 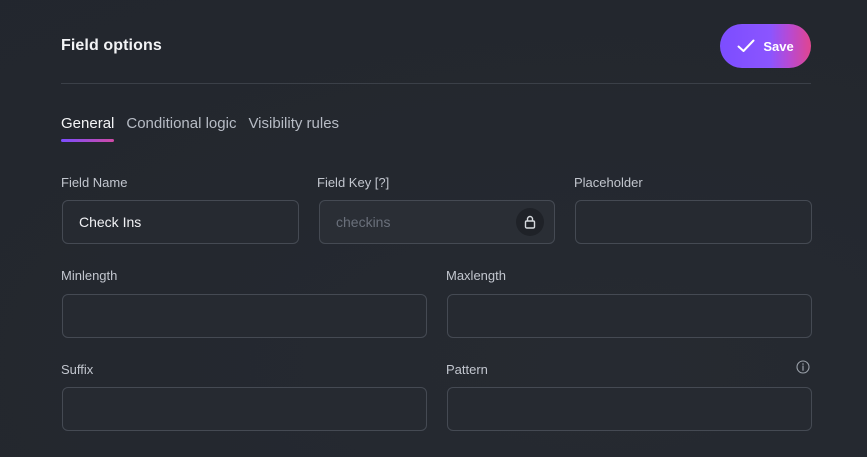 What do you see at coordinates (353, 182) in the screenshot?
I see `field-key-label: Field Key [?]` at bounding box center [353, 182].